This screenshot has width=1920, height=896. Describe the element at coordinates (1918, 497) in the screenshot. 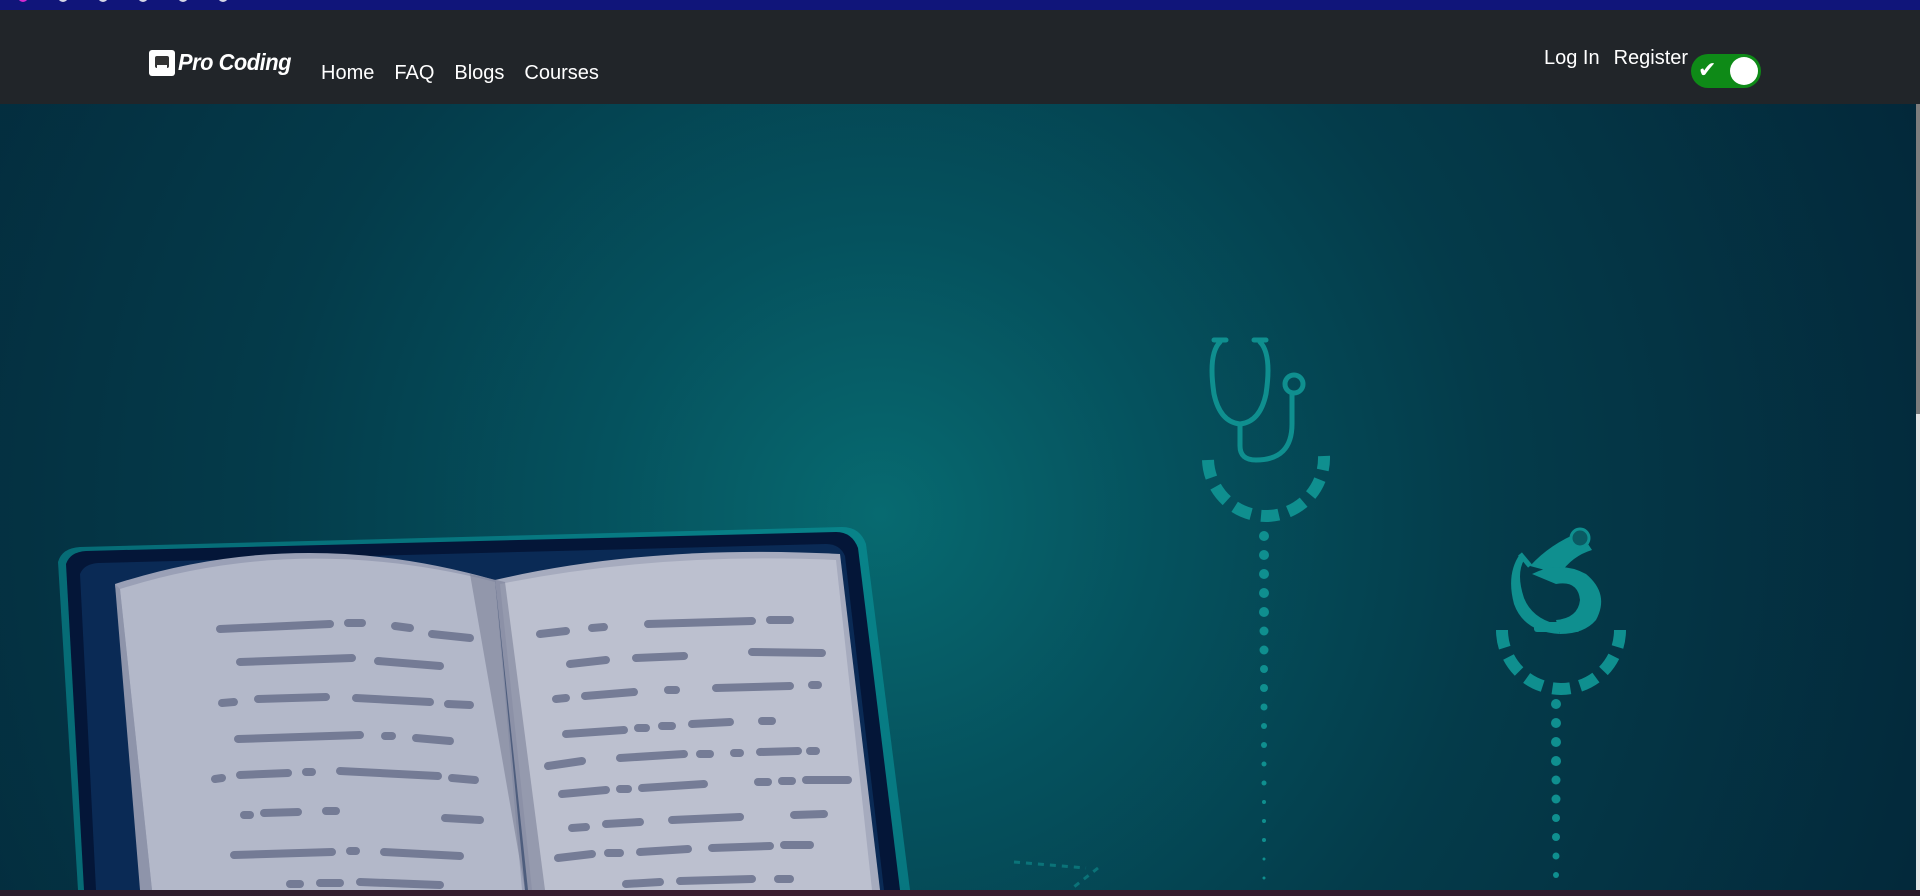

I see `page-scrollbar` at that location.